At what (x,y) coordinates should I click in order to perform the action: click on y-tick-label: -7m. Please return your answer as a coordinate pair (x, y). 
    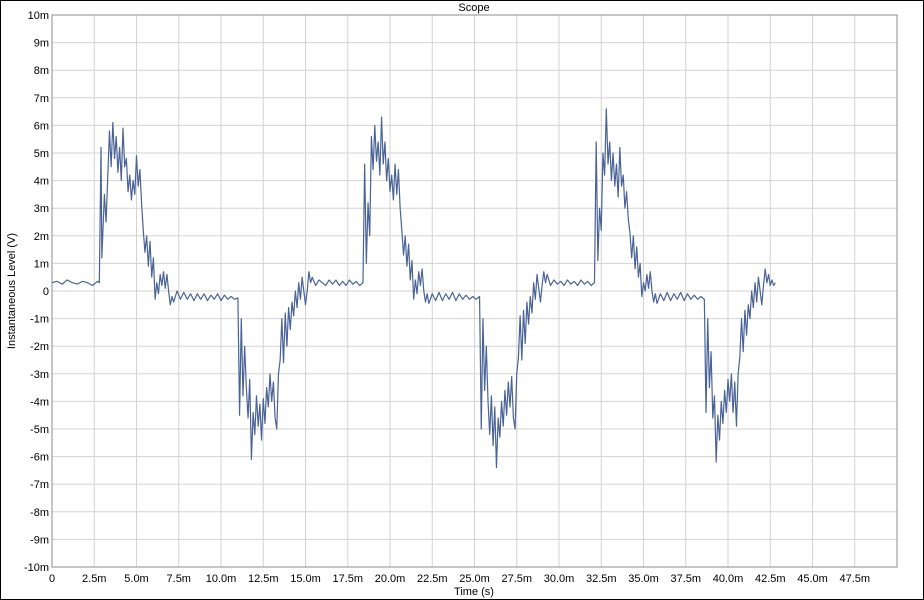
    Looking at the image, I should click on (39, 485).